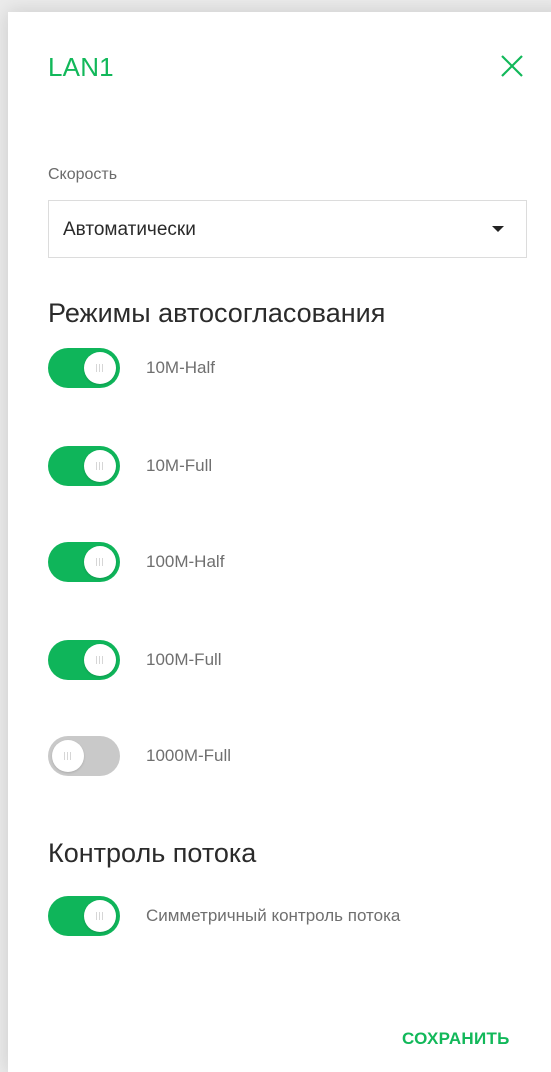 The height and width of the screenshot is (1072, 551). I want to click on close-button, so click(512, 66).